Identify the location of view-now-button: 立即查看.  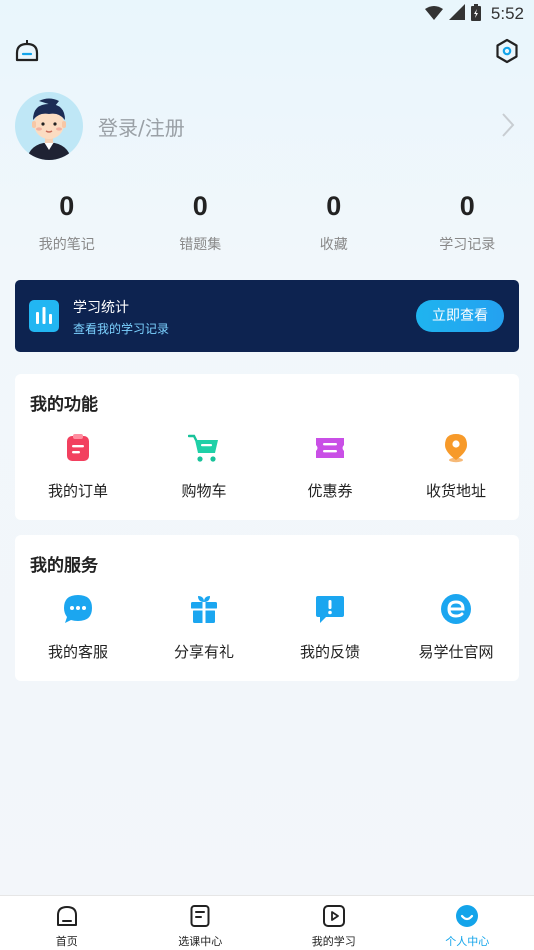
(460, 316).